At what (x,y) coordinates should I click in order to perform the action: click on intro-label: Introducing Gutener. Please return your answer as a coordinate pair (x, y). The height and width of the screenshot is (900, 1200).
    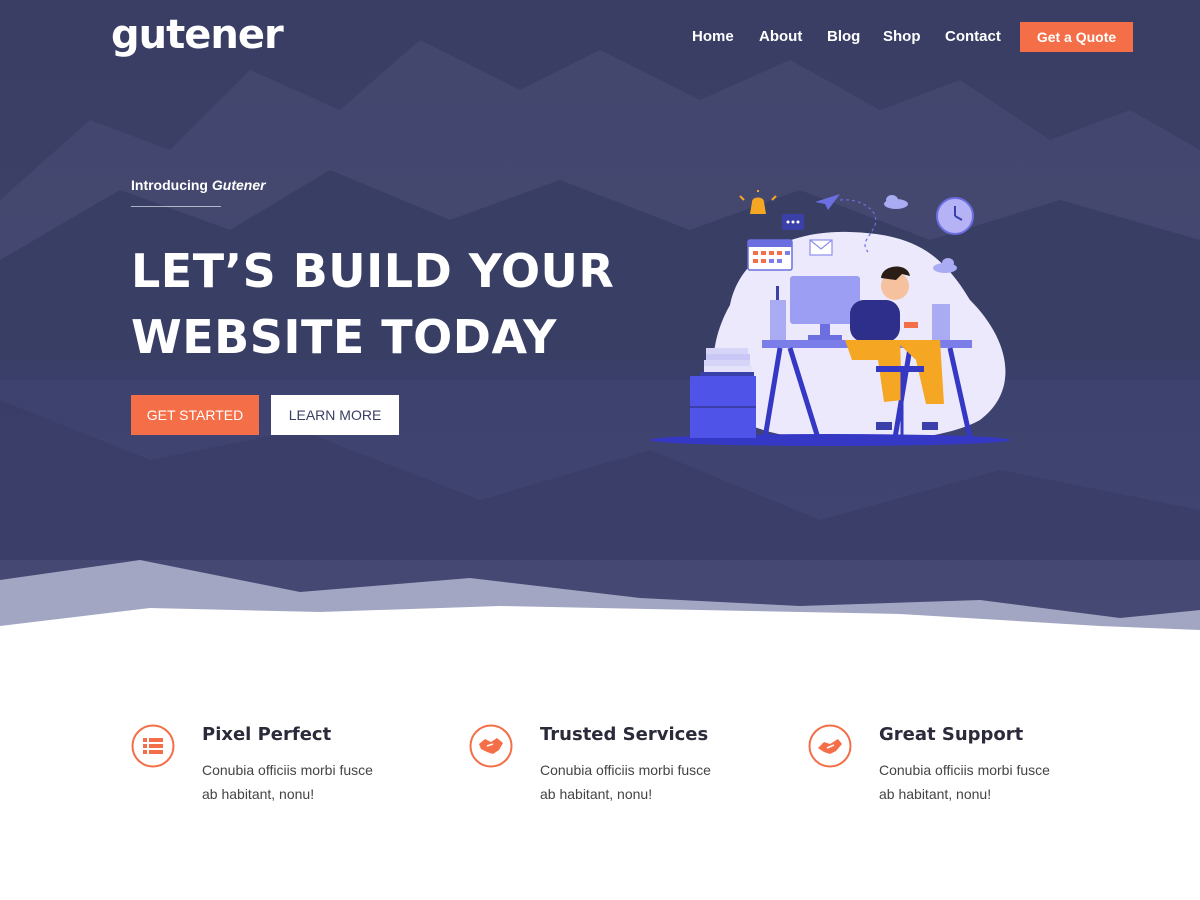
    Looking at the image, I should click on (198, 185).